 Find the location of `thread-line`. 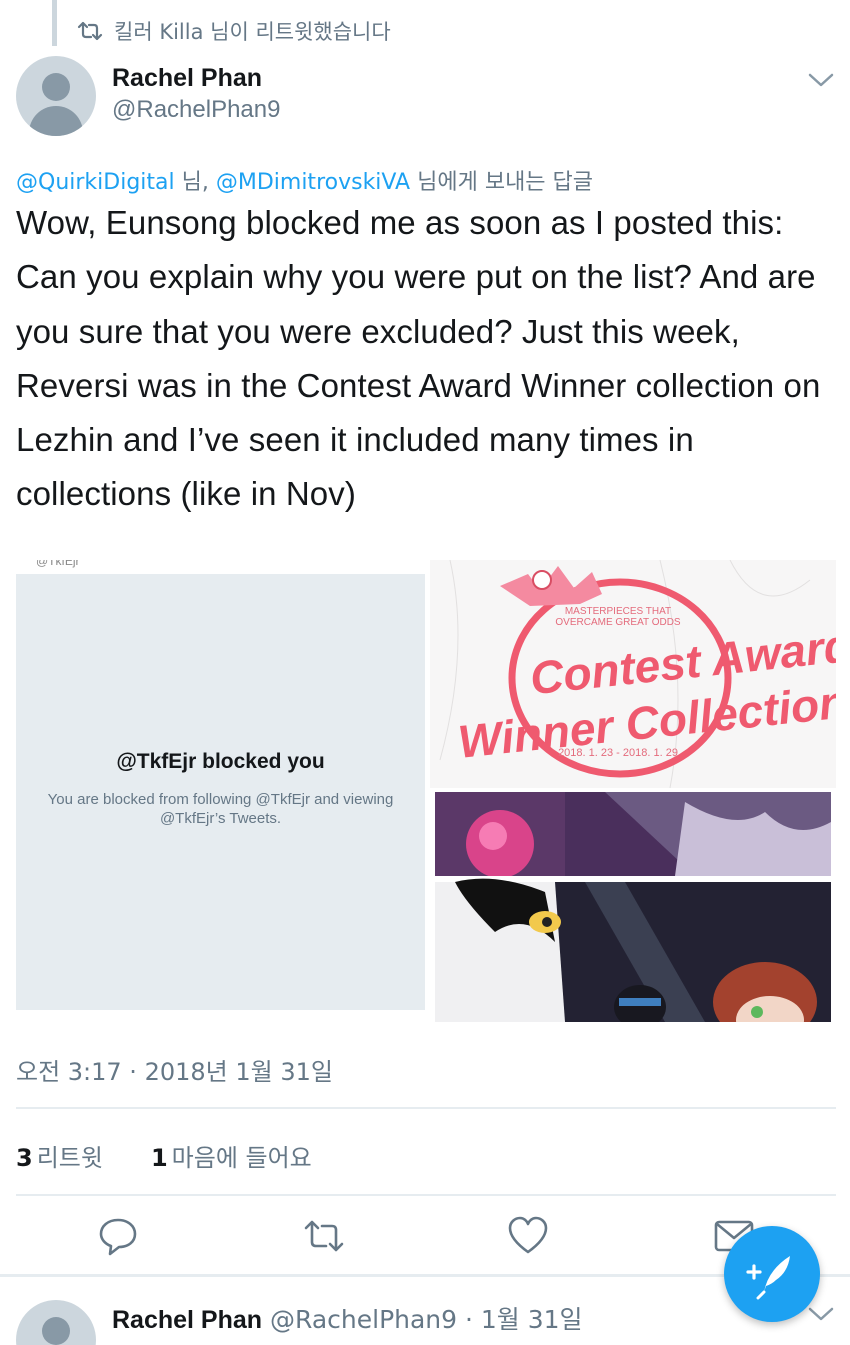

thread-line is located at coordinates (54, 23).